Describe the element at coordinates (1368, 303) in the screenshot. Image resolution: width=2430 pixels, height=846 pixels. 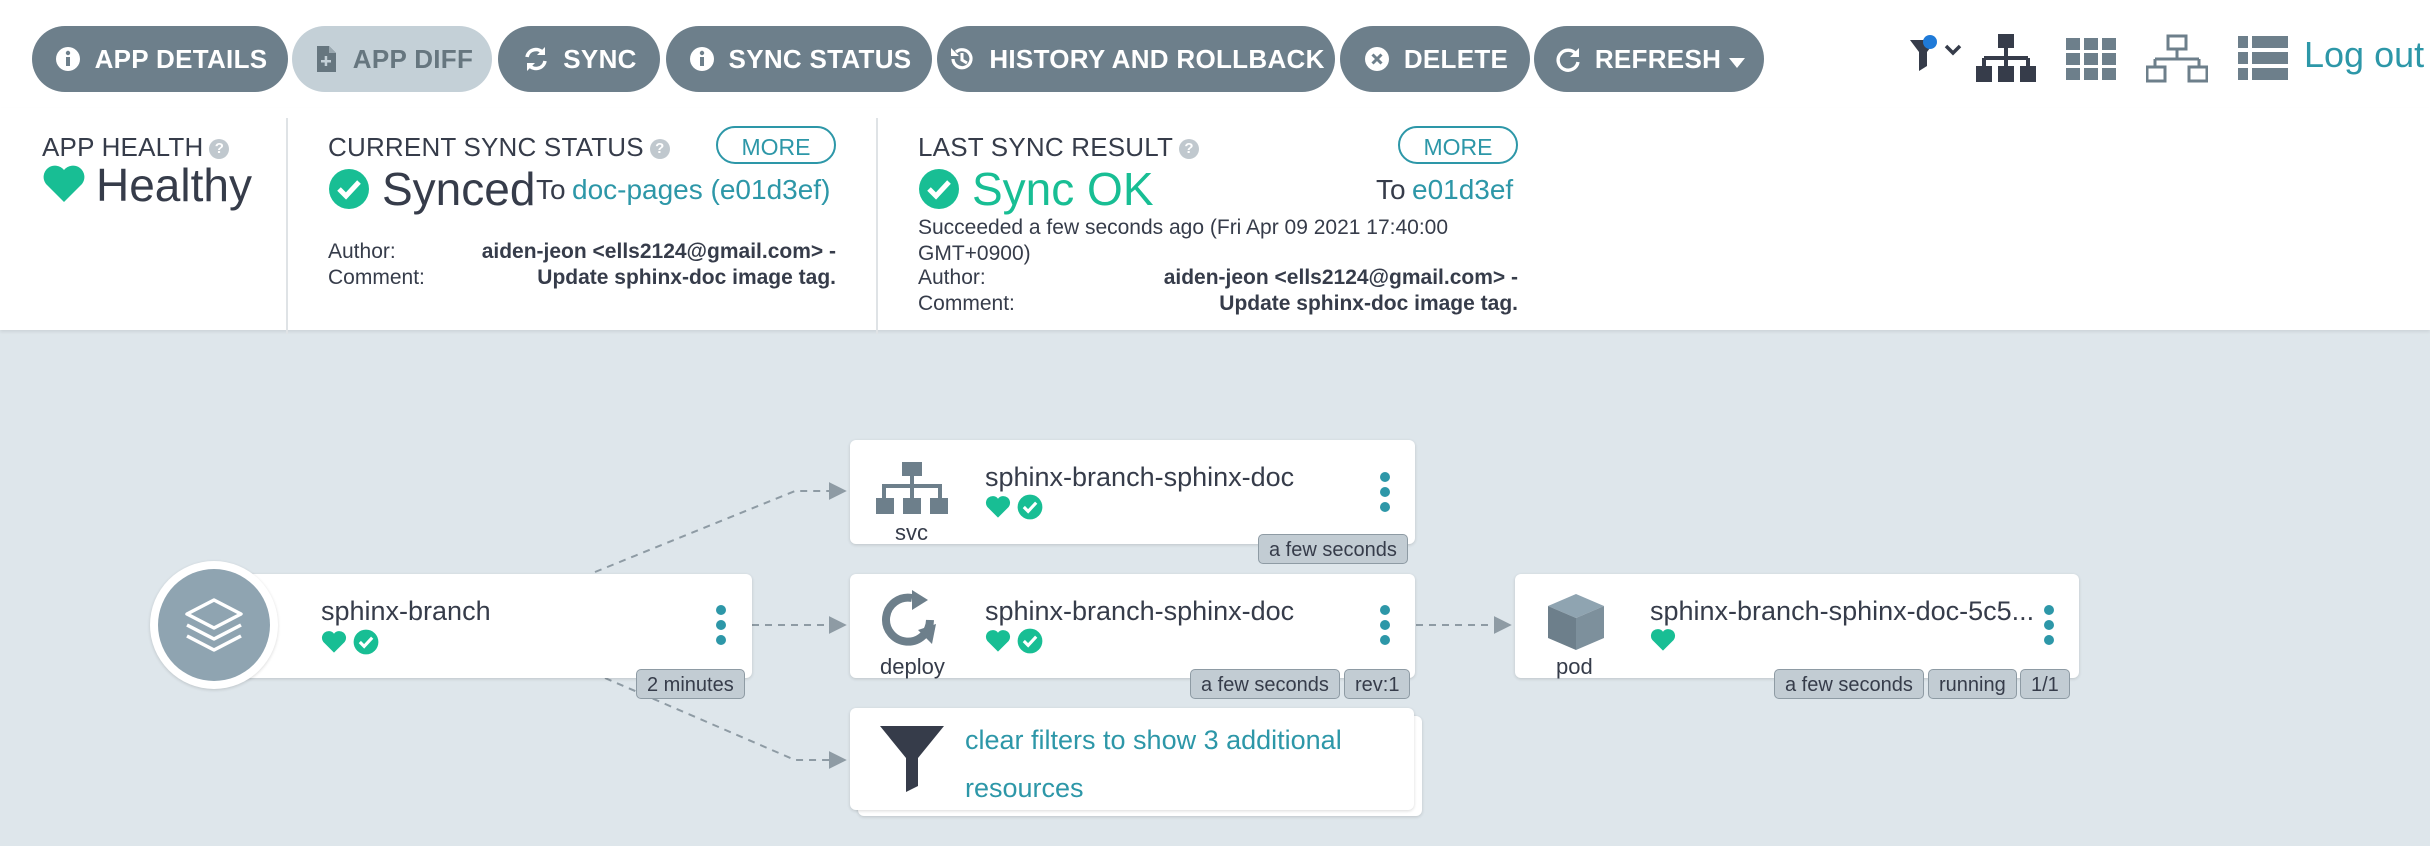
I see `last-comment-value: Update sphinx-doc image tag.` at that location.